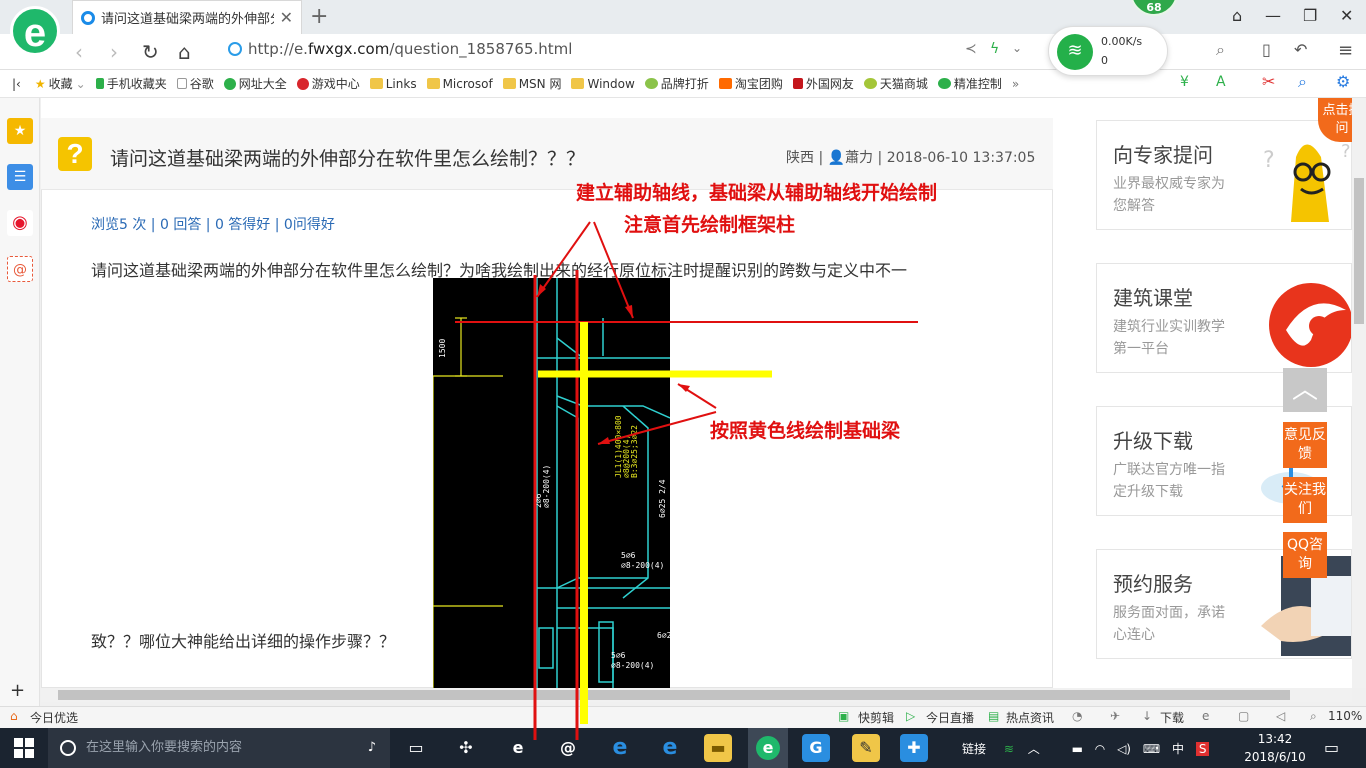 This screenshot has height=768, width=1366. What do you see at coordinates (195, 83) in the screenshot?
I see `bookmark-google: 谷歌` at bounding box center [195, 83].